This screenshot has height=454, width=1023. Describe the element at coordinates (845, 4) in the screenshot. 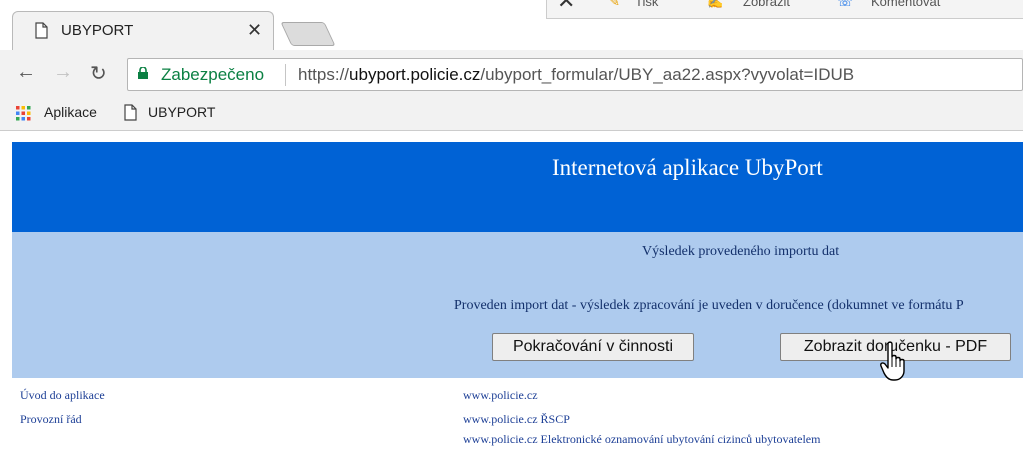

I see `comment-icon: ☏` at that location.